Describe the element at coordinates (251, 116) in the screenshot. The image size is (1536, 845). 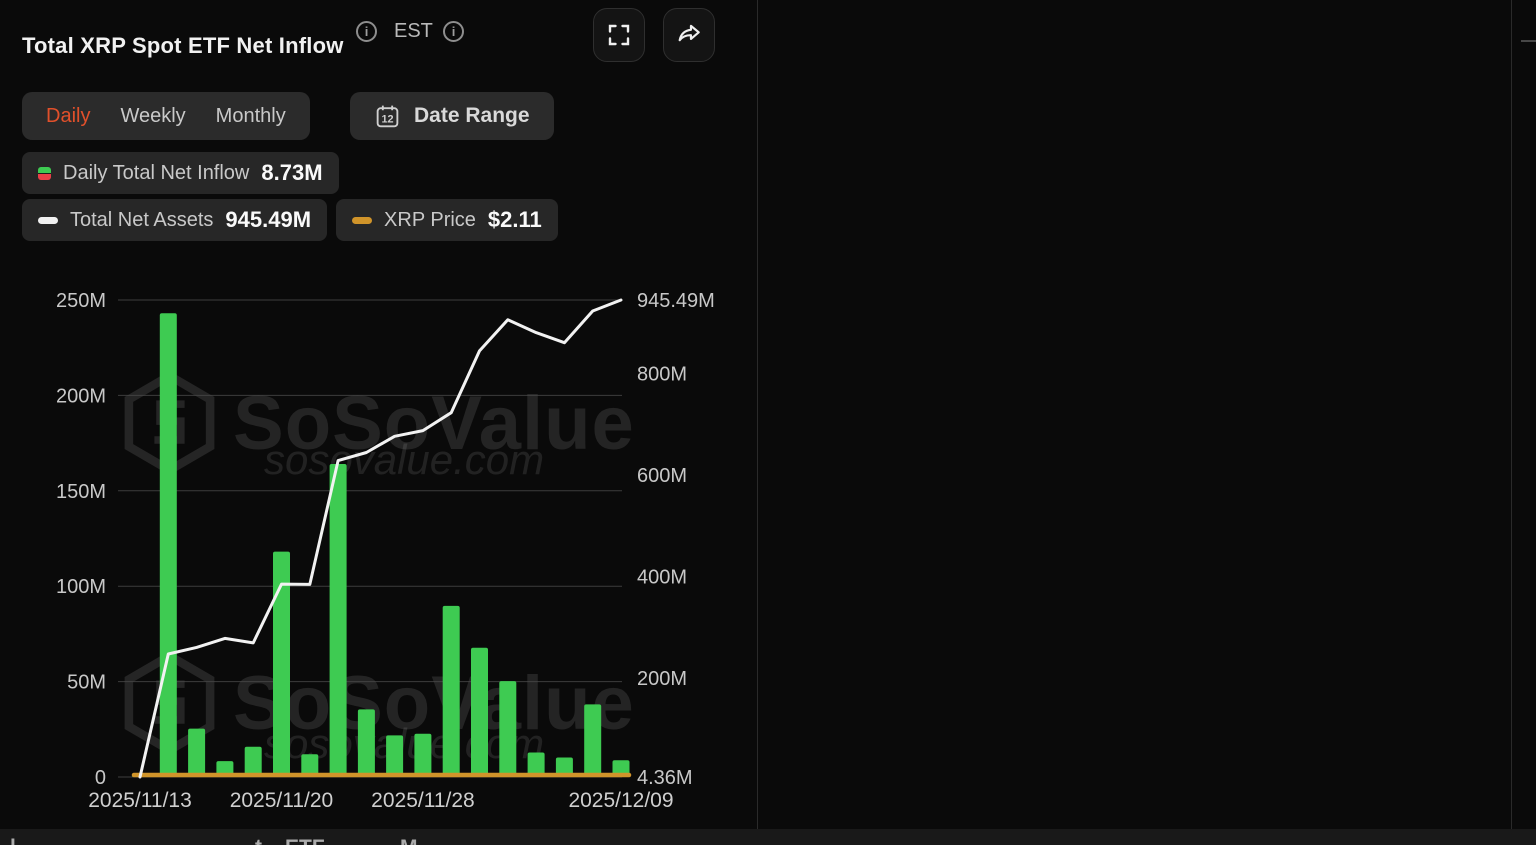
I see `tab-monthly: Monthly` at that location.